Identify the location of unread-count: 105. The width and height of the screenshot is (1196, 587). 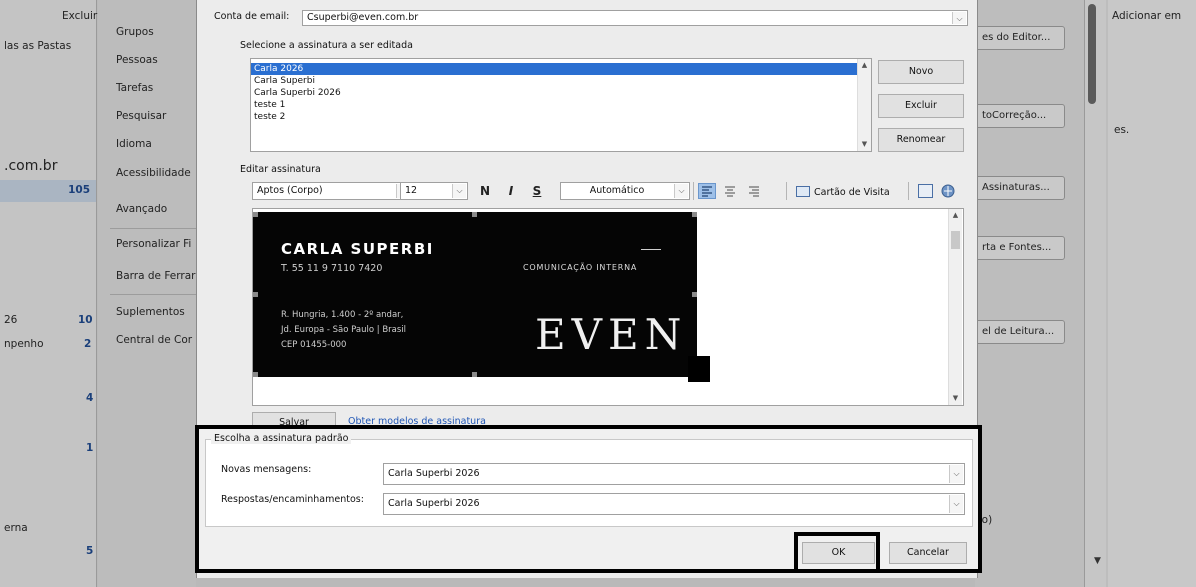
(79, 190).